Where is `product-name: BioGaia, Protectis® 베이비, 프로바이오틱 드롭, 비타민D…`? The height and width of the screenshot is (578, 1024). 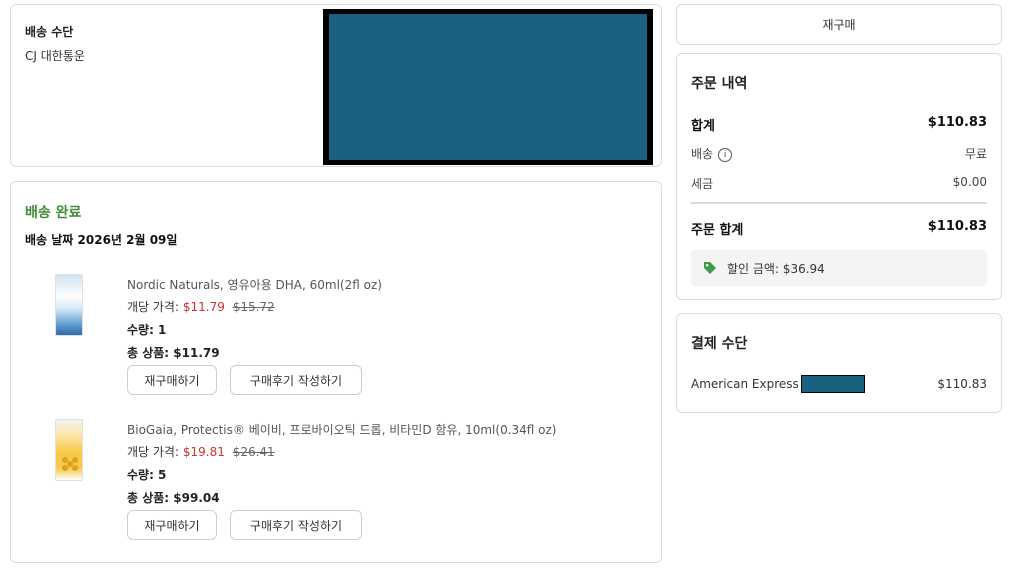 product-name: BioGaia, Protectis® 베이비, 프로바이오틱 드롭, 비타민D… is located at coordinates (342, 429).